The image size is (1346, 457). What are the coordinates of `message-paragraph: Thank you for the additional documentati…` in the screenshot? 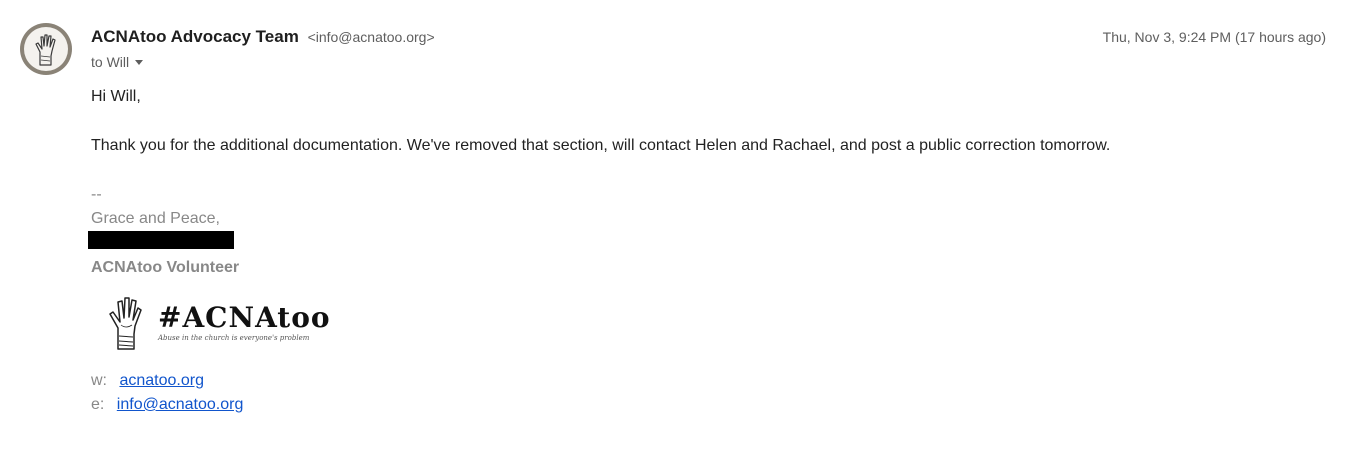 It's located at (601, 145).